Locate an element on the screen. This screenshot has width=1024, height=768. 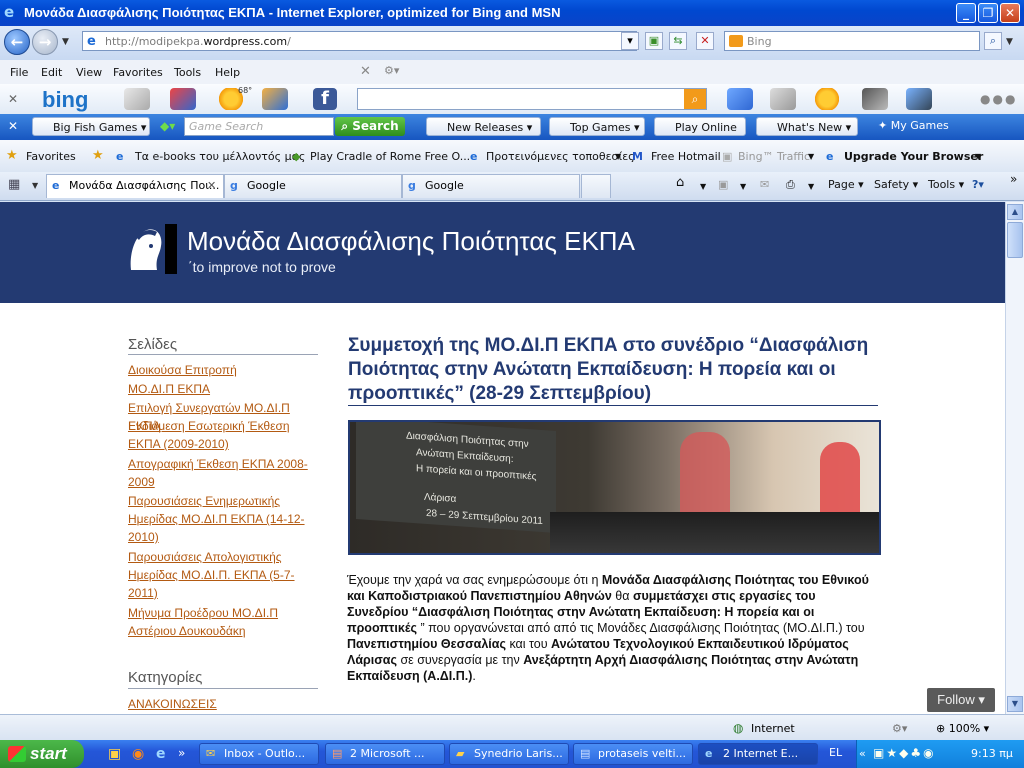
firefox-icon: ◉ is located at coordinates (138, 754).